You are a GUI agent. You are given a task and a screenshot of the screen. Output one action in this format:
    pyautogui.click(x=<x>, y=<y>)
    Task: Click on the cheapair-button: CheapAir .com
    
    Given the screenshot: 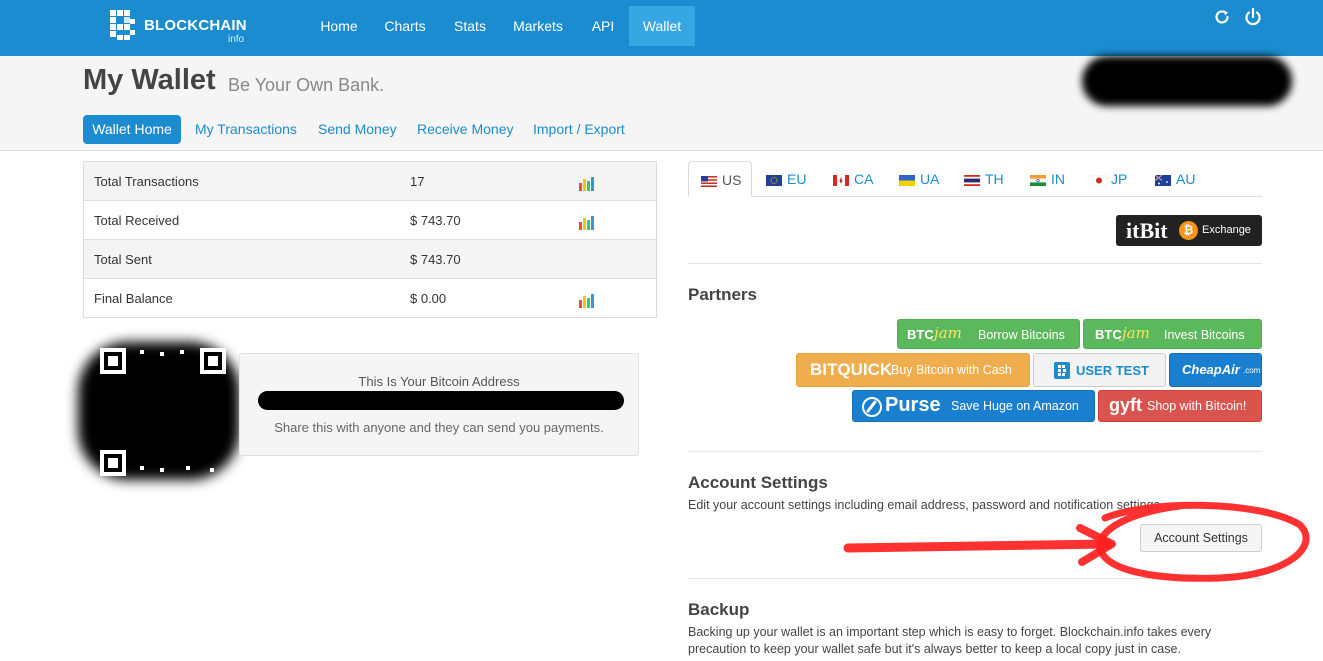 What is the action you would take?
    pyautogui.click(x=1215, y=370)
    